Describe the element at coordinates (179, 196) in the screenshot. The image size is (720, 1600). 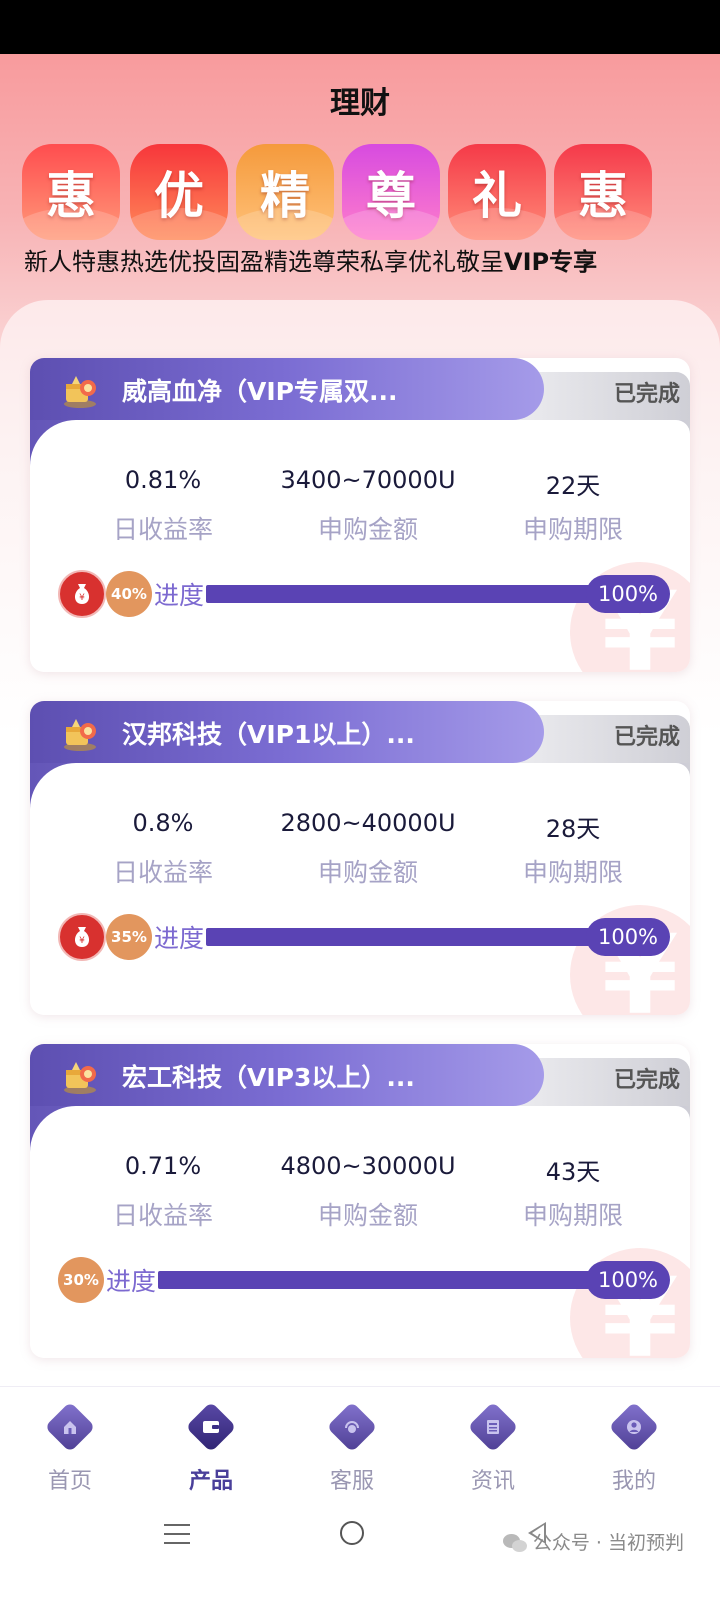
I see `promo-badge-char: 优` at that location.